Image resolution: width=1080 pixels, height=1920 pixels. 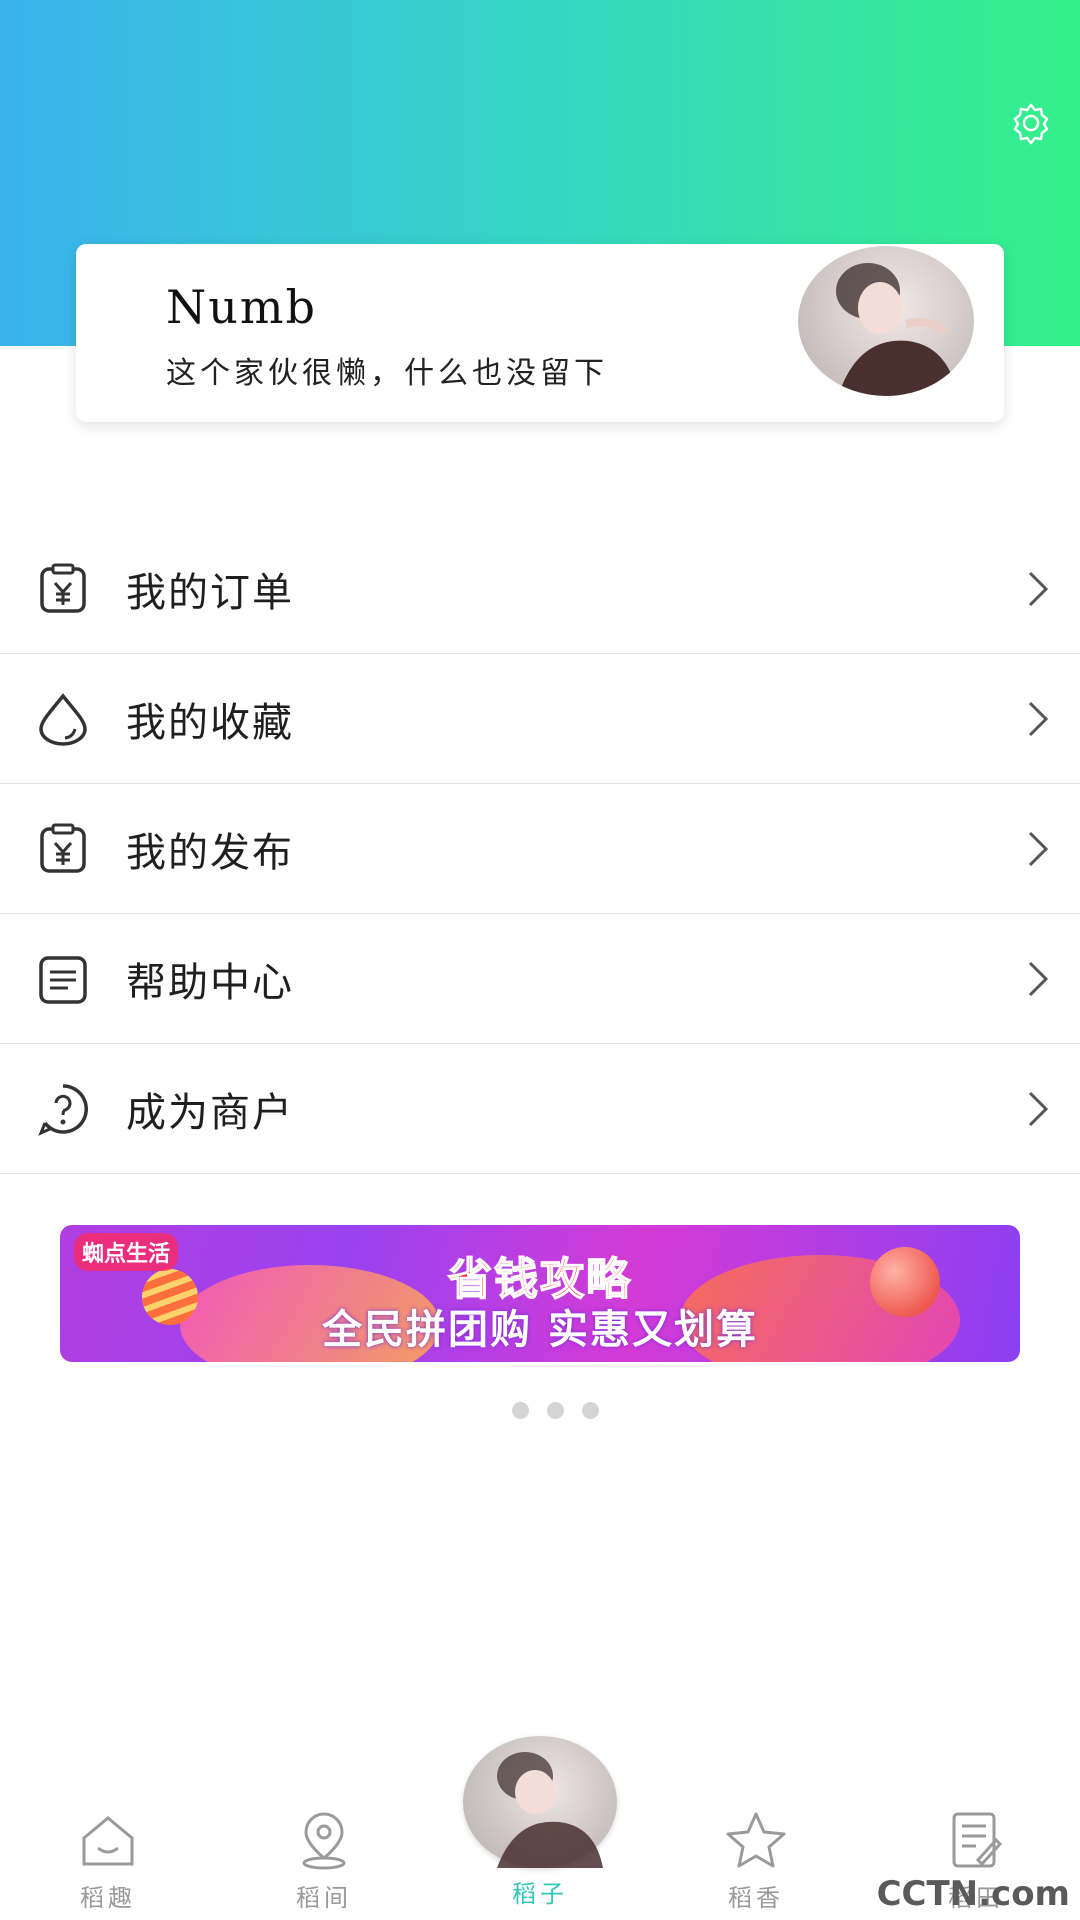 I want to click on menu-label: 我的订单, so click(x=210, y=592).